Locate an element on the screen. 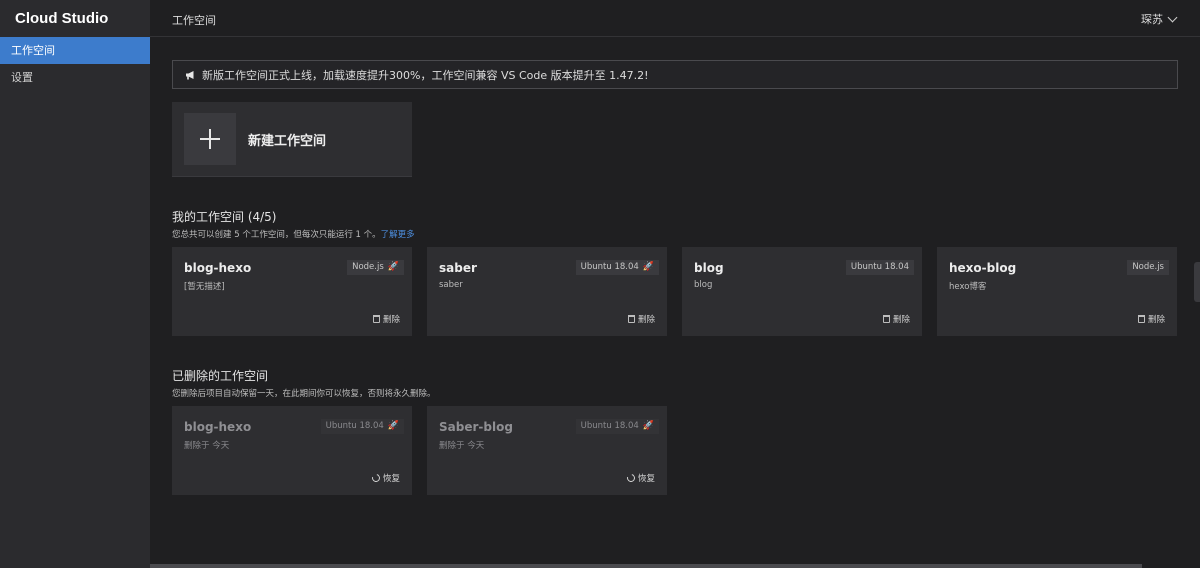 Image resolution: width=1200 pixels, height=568 pixels. my-workspaces-subtitle: 您总共可以创建 5 个工作空间，但每次只能运行 1 个。了解更多 is located at coordinates (293, 234).